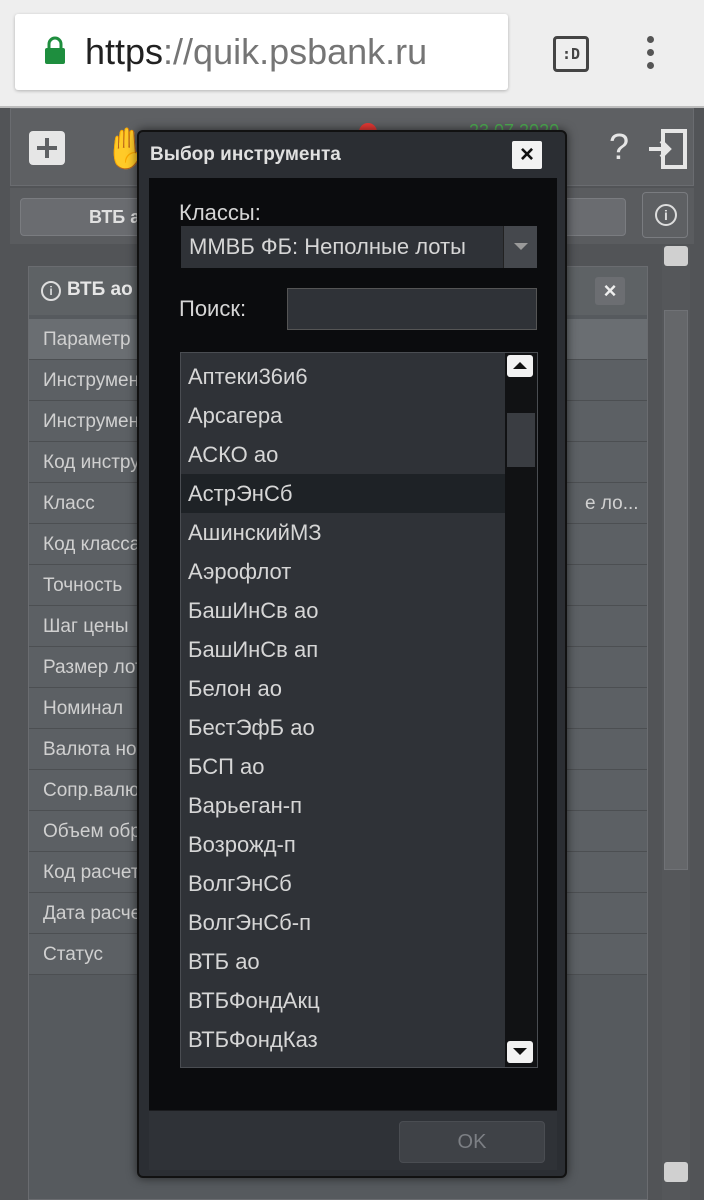  I want to click on list-scroll-thumb, so click(521, 440).